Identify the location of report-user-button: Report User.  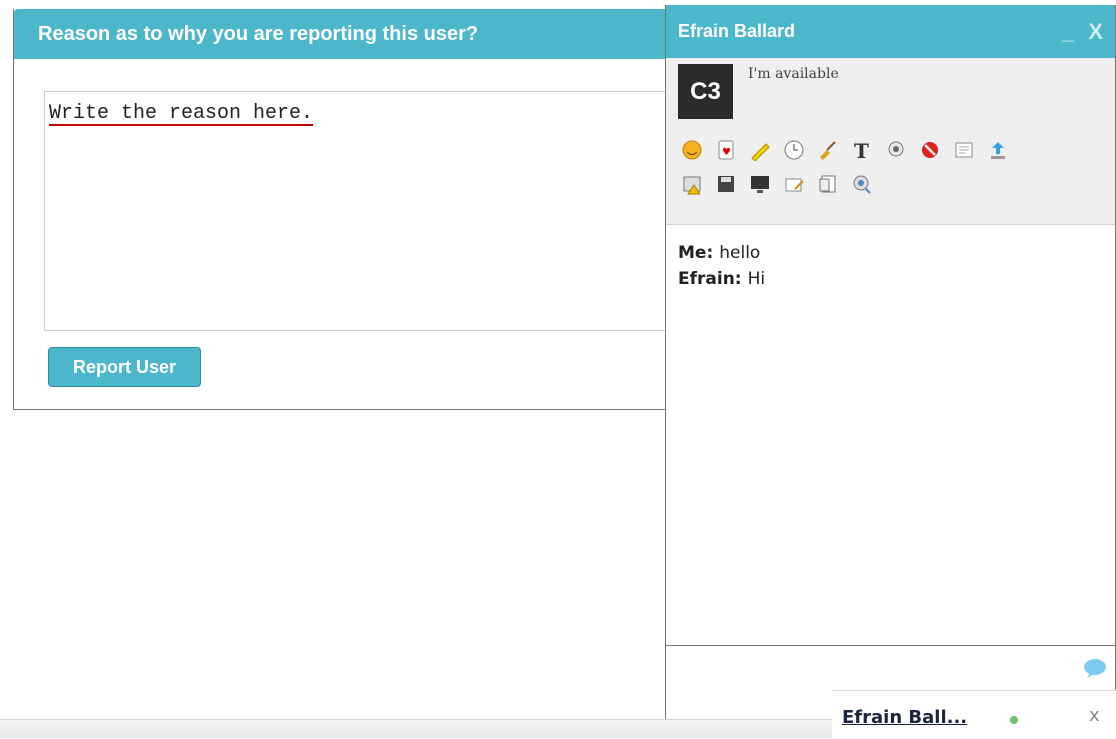
(124, 367).